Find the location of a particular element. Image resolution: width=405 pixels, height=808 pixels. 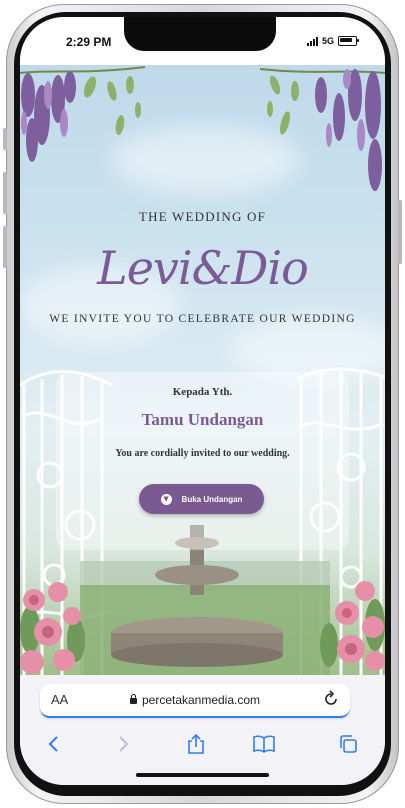

share-button is located at coordinates (196, 744).